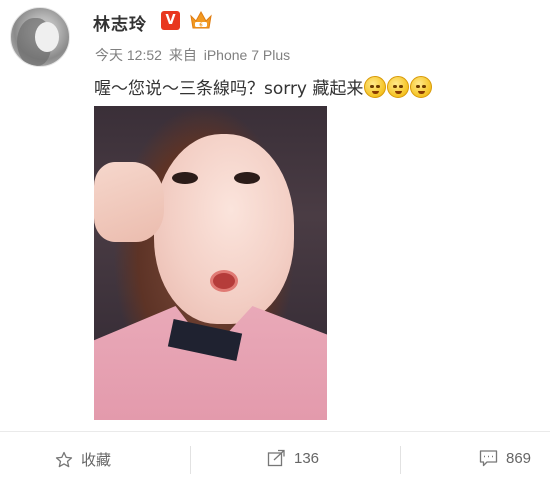 The image size is (550, 479). What do you see at coordinates (229, 89) in the screenshot?
I see `post-text-content: 喔～您说～三条線吗？sorry 藏起来` at bounding box center [229, 89].